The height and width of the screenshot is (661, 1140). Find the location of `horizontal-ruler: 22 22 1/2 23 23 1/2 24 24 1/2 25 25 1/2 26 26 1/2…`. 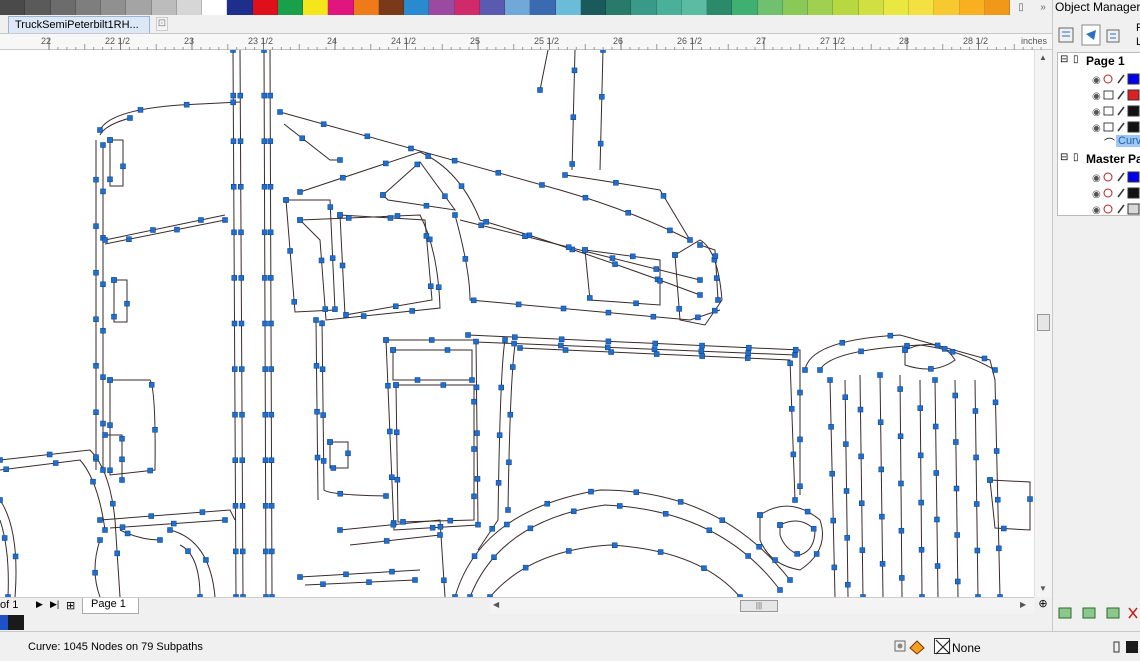

horizontal-ruler: 22 22 1/2 23 23 1/2 24 24 1/2 25 25 1/2 26 26 1/2… is located at coordinates (526, 42).